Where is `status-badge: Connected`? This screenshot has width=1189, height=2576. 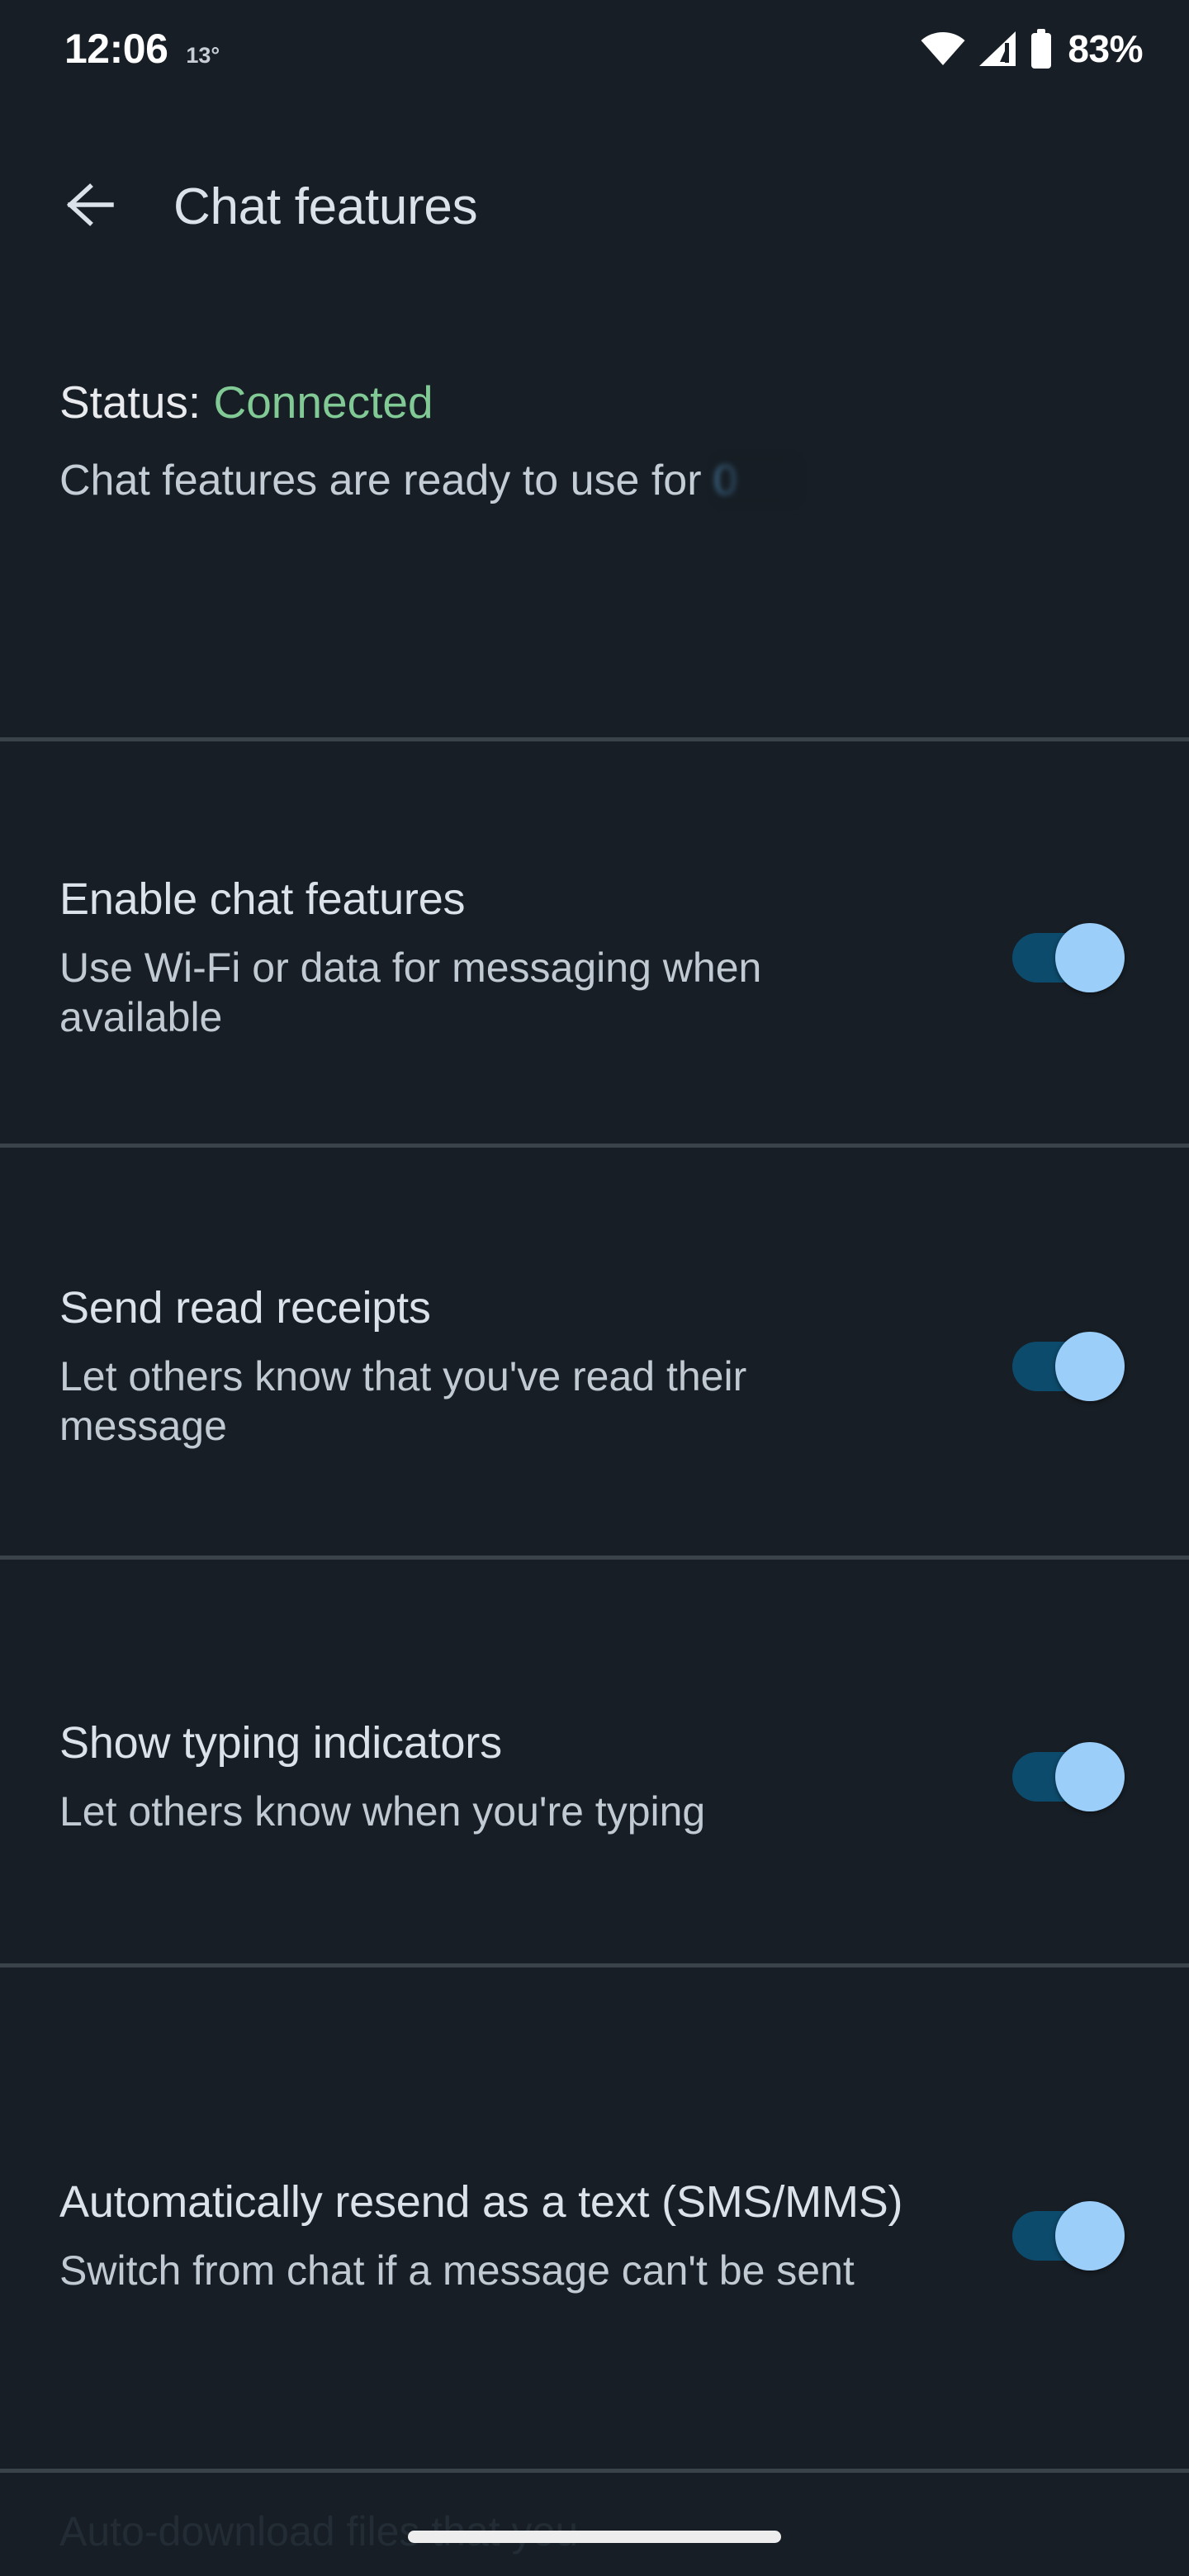
status-badge: Connected is located at coordinates (323, 402).